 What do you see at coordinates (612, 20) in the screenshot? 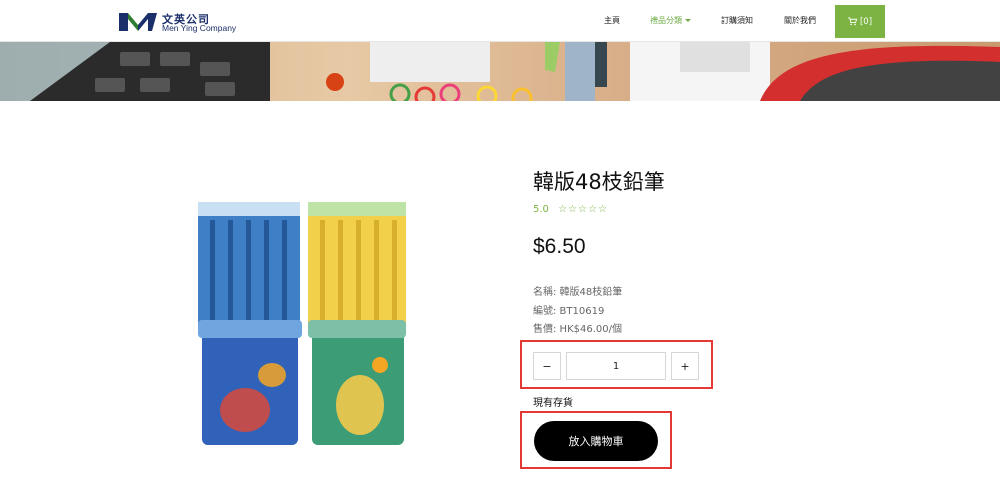
I see `nav-home: 主頁` at bounding box center [612, 20].